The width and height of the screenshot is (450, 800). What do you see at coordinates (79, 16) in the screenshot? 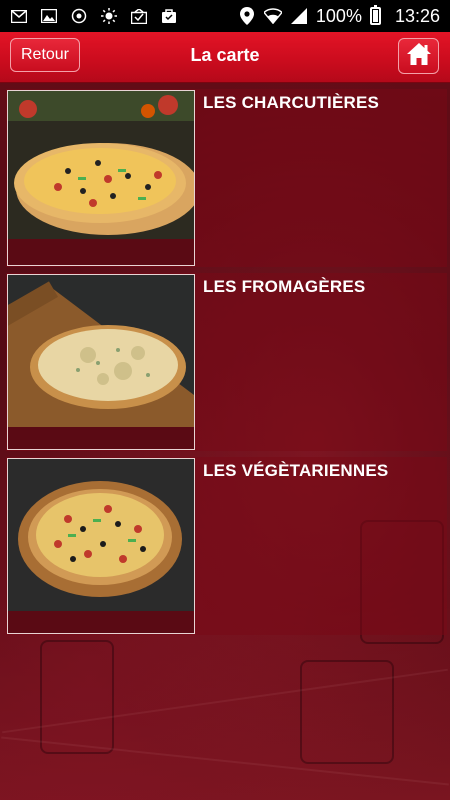
I see `sync-icon` at bounding box center [79, 16].